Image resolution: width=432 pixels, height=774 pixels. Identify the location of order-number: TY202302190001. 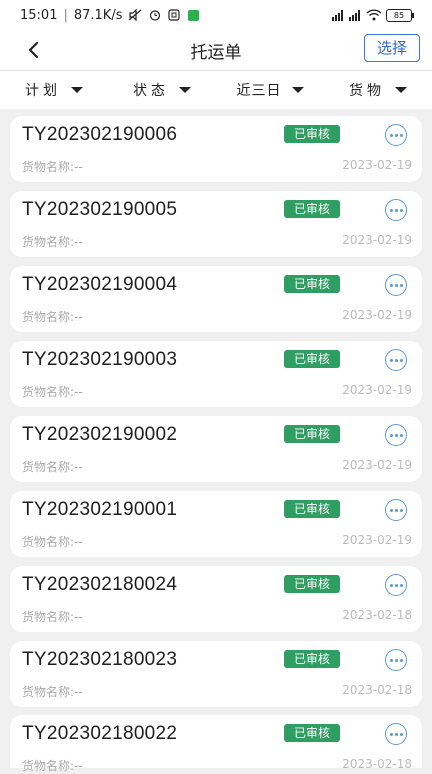
(100, 509).